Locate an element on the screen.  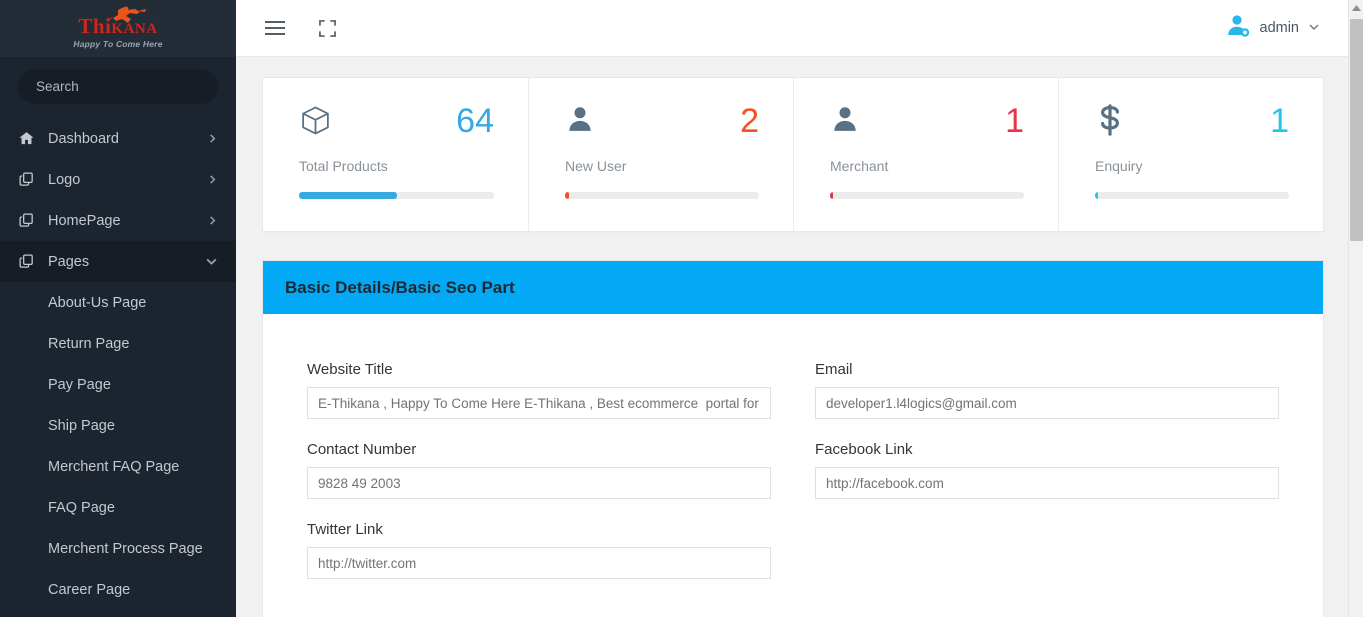
sidebar-subitem-label: About-Us Page is located at coordinates (97, 302).